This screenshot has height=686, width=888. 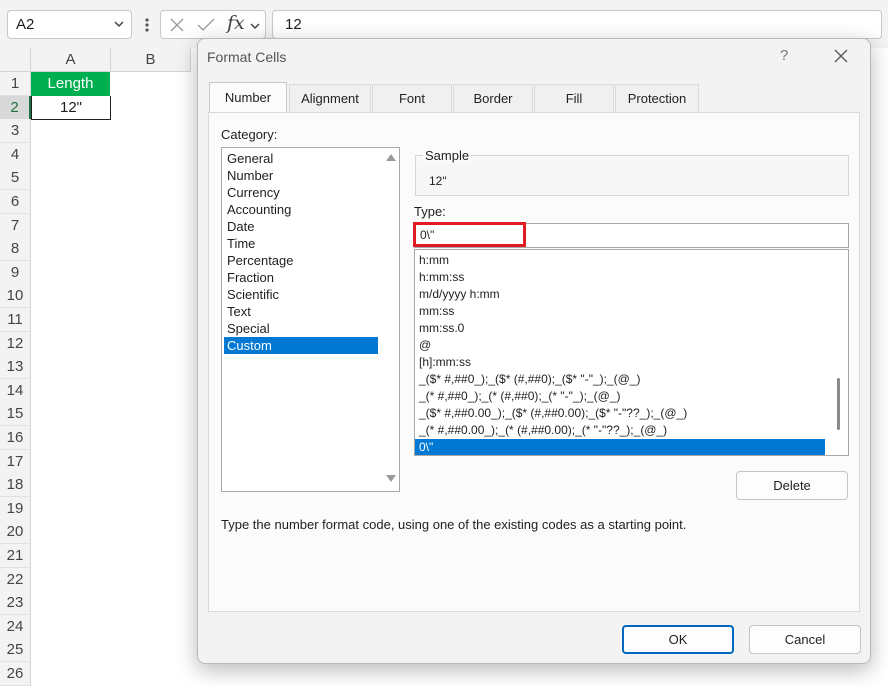 What do you see at coordinates (70, 84) in the screenshot?
I see `cell-a1: Length` at bounding box center [70, 84].